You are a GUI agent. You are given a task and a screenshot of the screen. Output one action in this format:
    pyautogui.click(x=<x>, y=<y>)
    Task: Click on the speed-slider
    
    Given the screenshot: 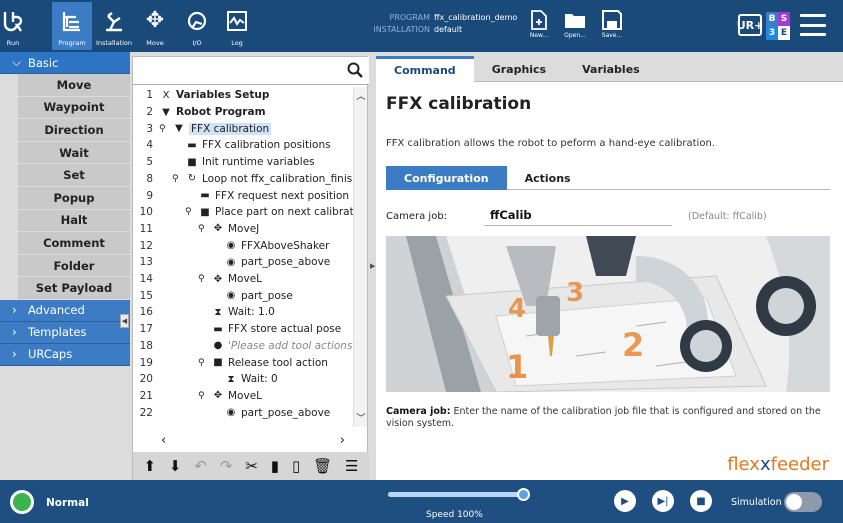 What is the action you would take?
    pyautogui.click(x=459, y=494)
    